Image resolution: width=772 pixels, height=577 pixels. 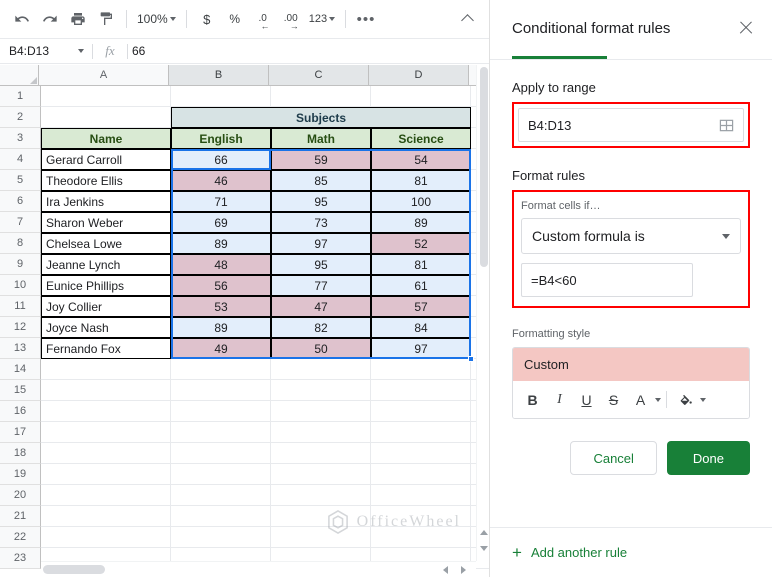 What do you see at coordinates (106, 201) in the screenshot?
I see `cell-name-6: Ira Jenkins` at bounding box center [106, 201].